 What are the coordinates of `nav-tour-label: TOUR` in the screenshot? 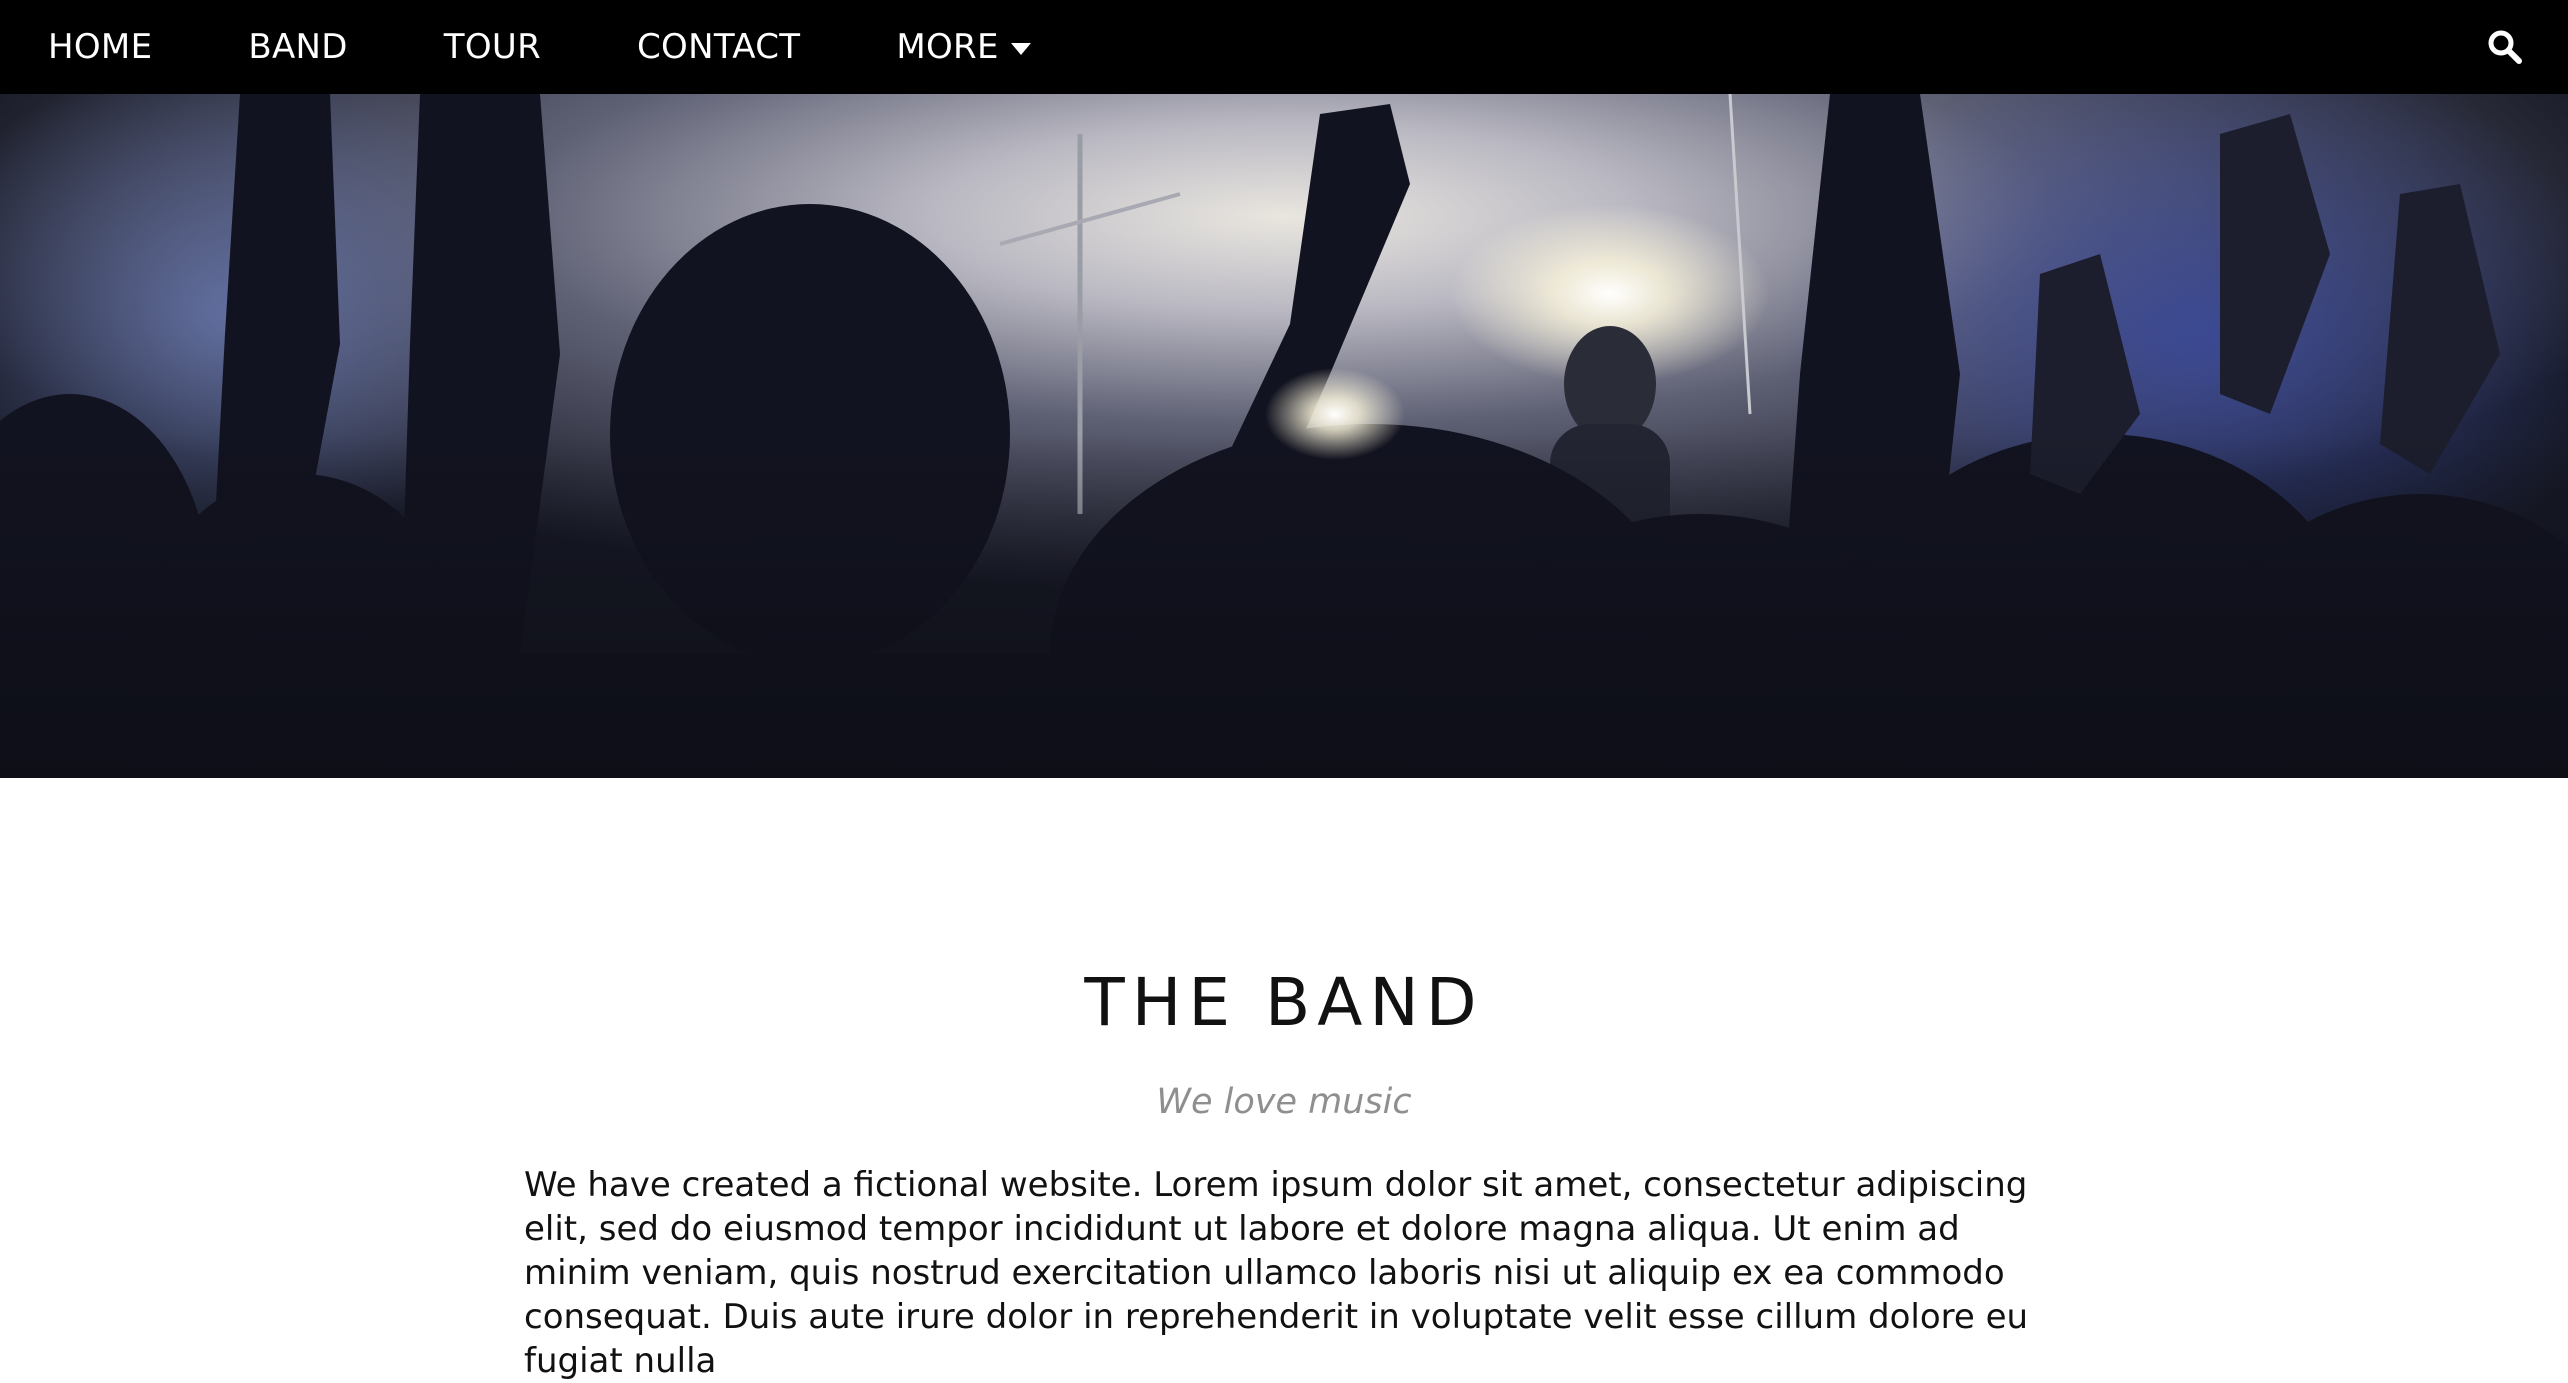 It's located at (492, 47).